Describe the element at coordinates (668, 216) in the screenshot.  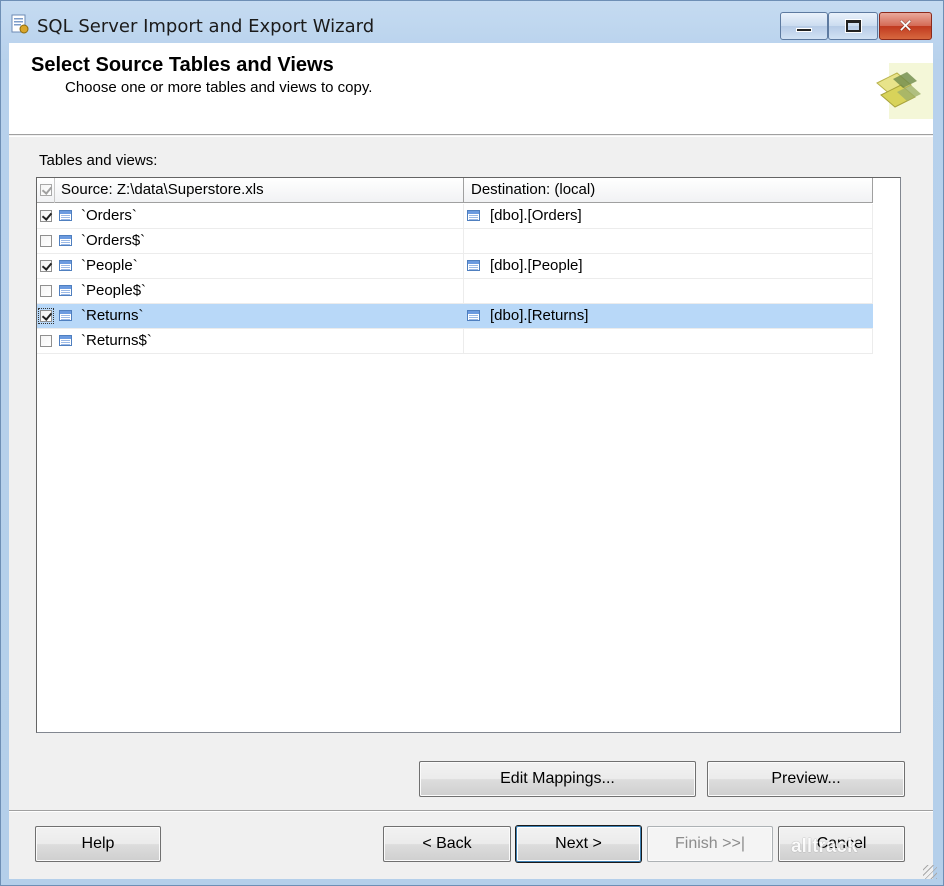
I see `destination-cell: [dbo].[Orders]` at that location.